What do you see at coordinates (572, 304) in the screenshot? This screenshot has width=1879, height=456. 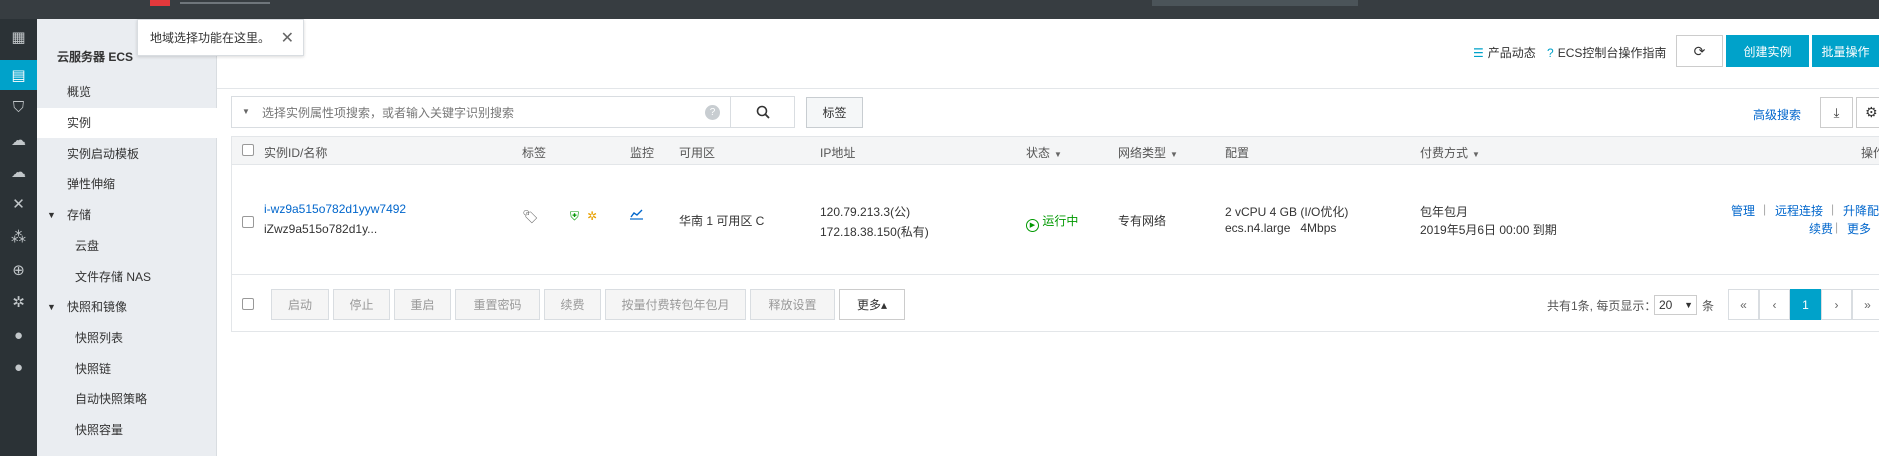 I see `renew-button: 续费` at bounding box center [572, 304].